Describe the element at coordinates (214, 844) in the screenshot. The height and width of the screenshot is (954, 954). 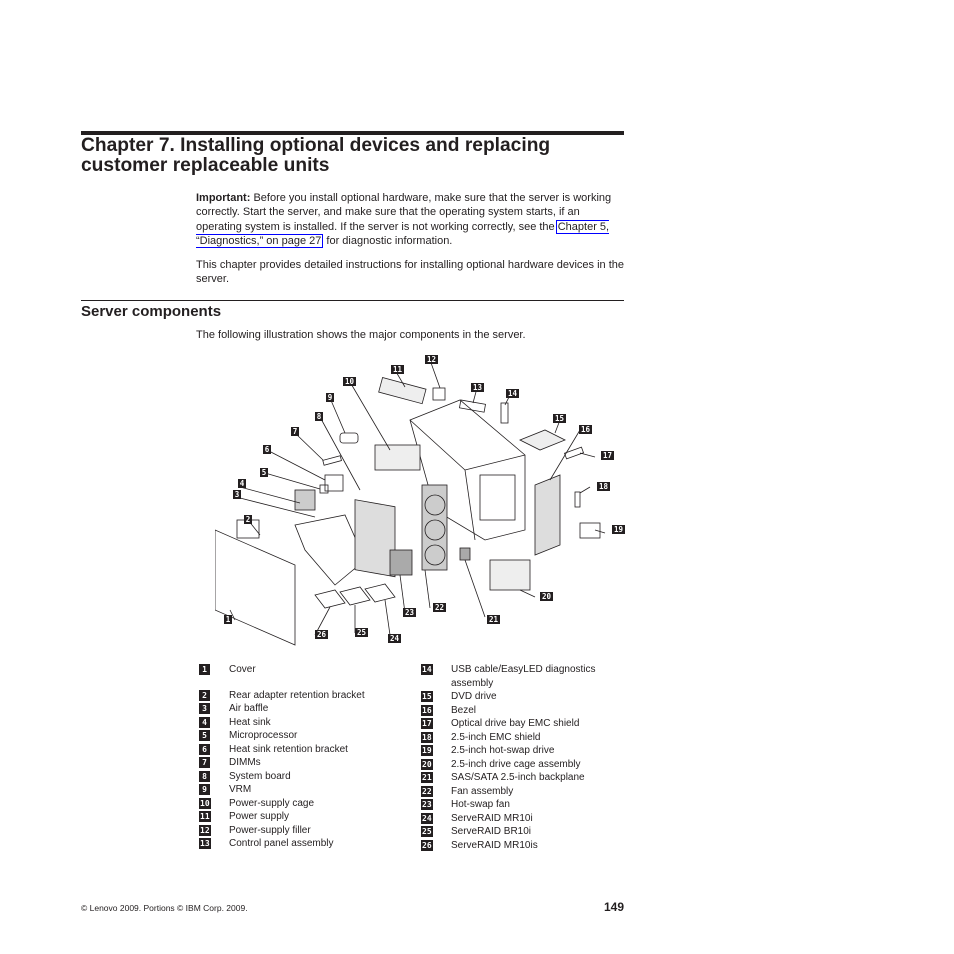
I see `legend-number-cell: 13` at that location.